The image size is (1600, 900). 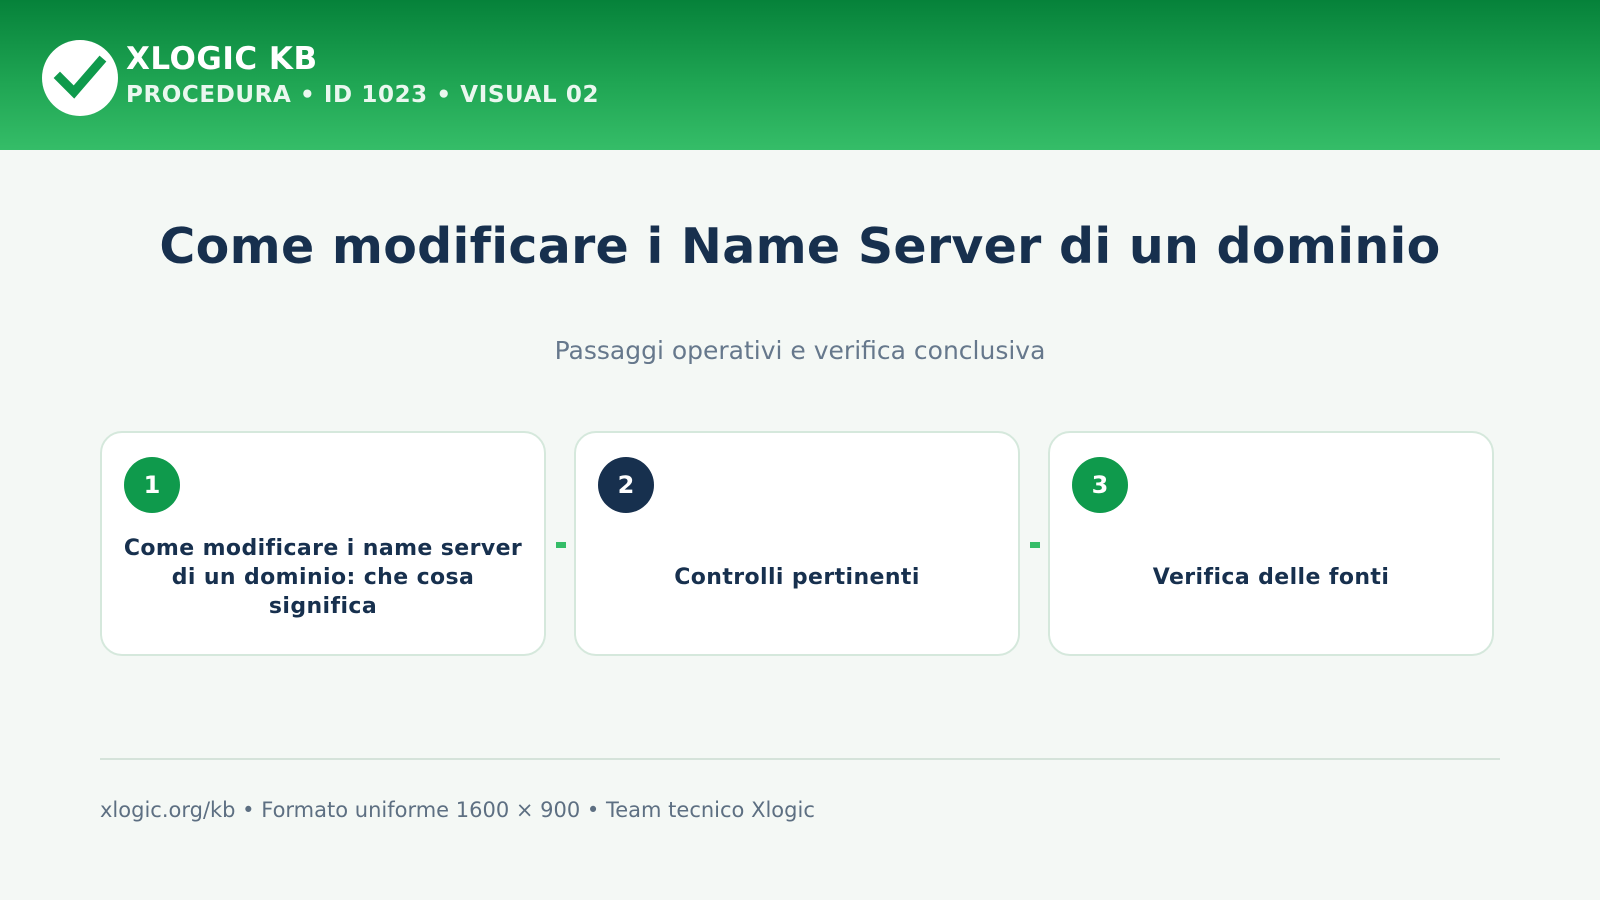 I want to click on step-card-3: 3 Verifica delle fonti, so click(x=1271, y=543).